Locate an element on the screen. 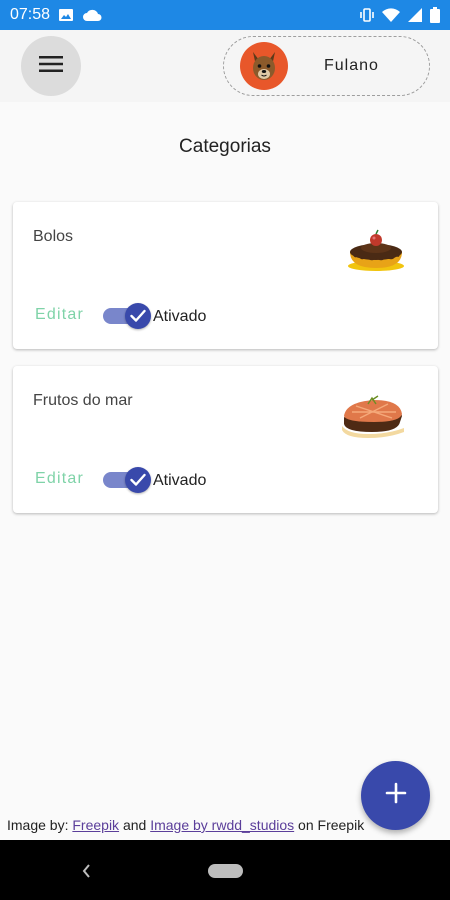  back-chevron-icon is located at coordinates (86, 871).